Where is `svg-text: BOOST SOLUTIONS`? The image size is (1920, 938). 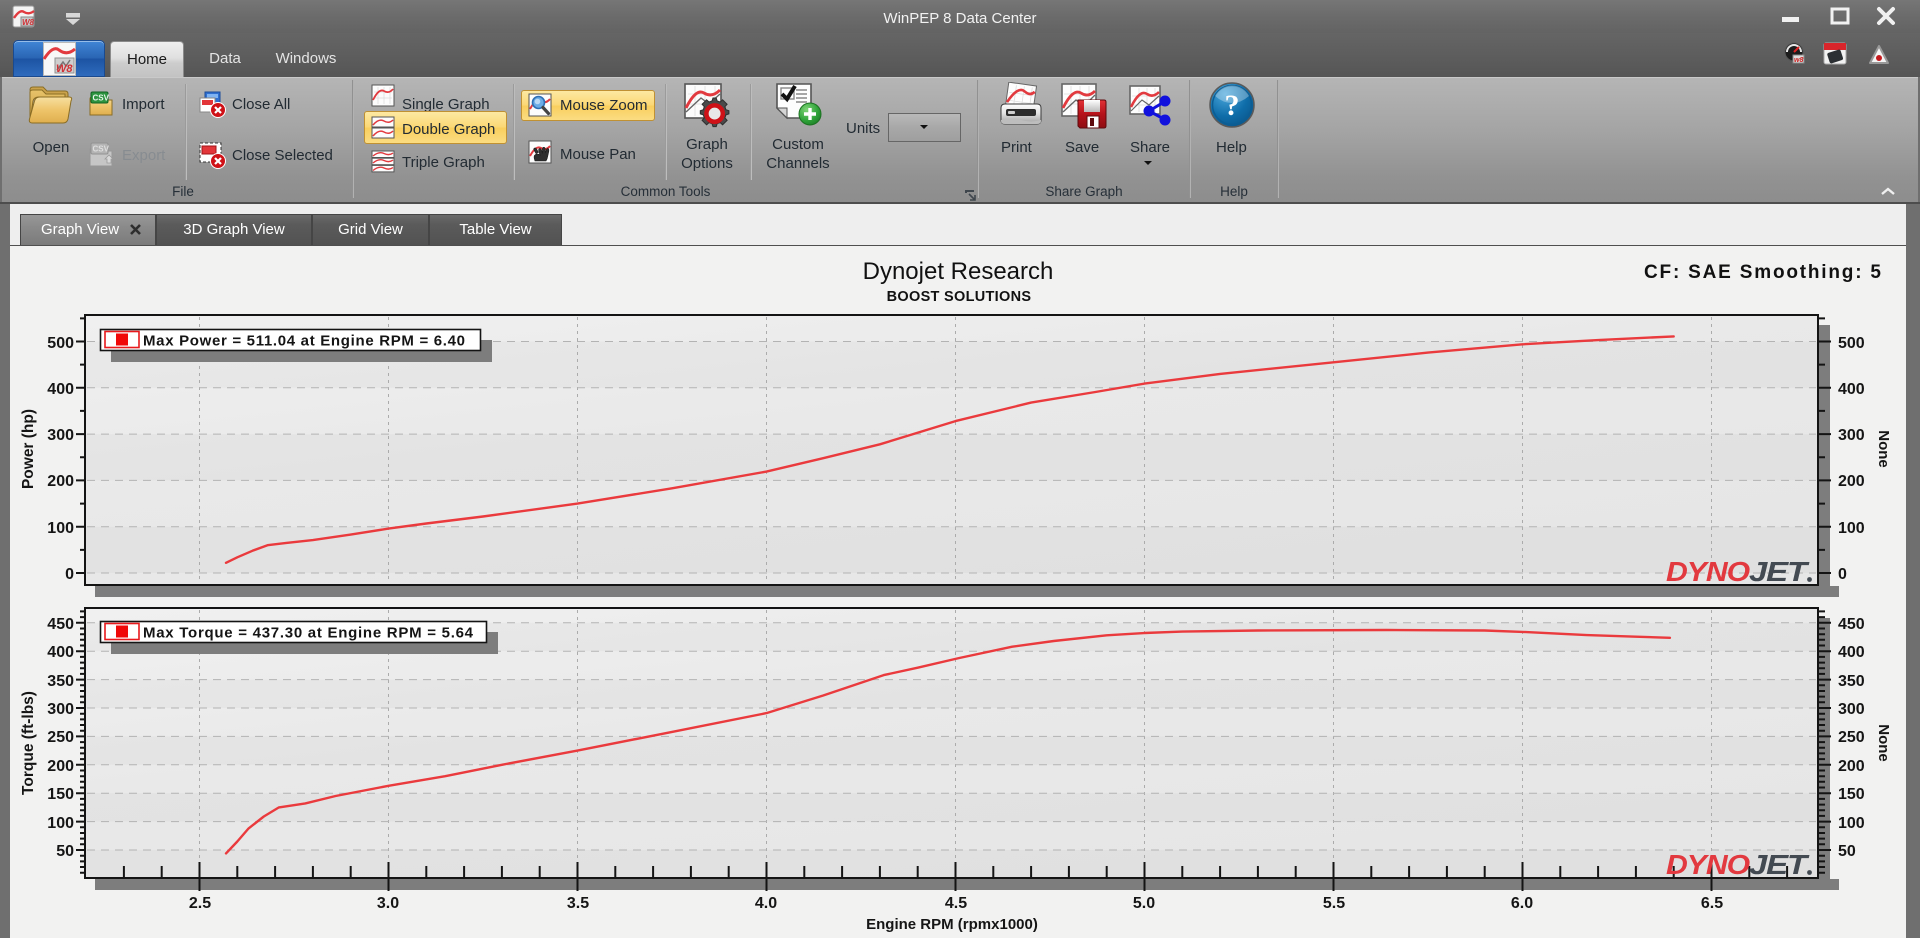
svg-text: BOOST SOLUTIONS is located at coordinates (959, 297).